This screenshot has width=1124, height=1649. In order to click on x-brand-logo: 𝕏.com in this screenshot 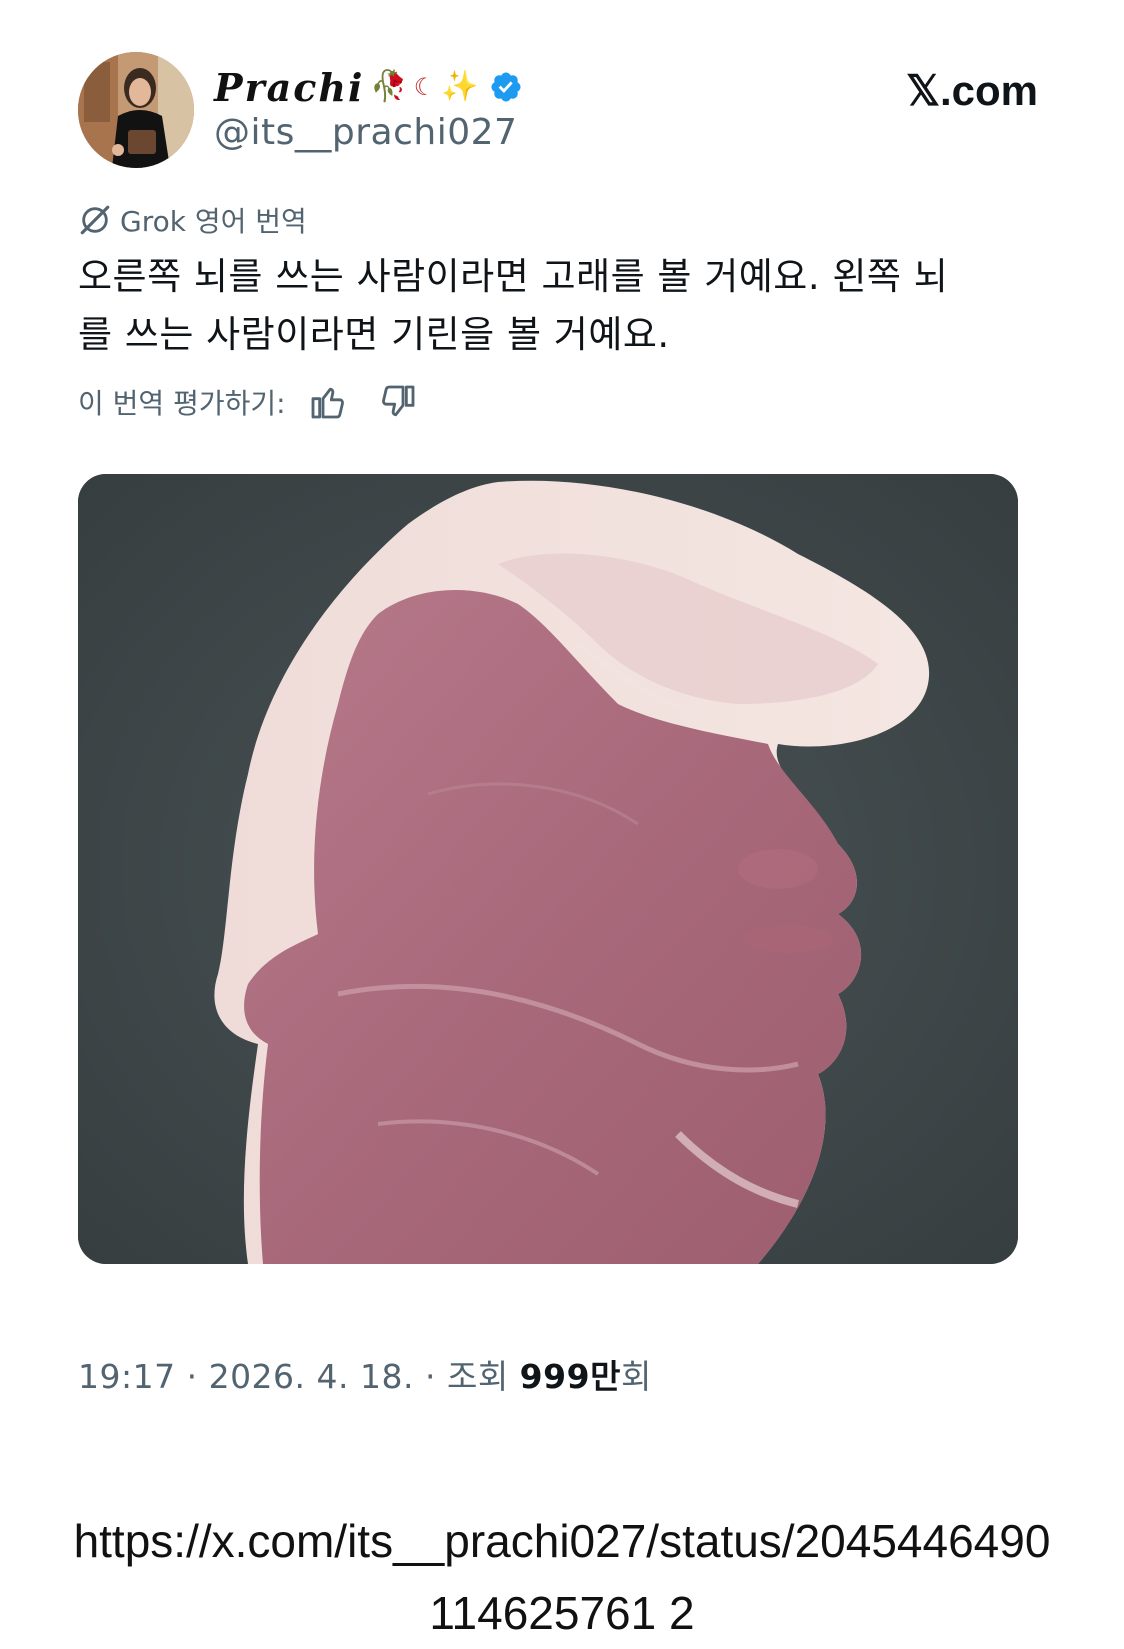, I will do `click(972, 90)`.